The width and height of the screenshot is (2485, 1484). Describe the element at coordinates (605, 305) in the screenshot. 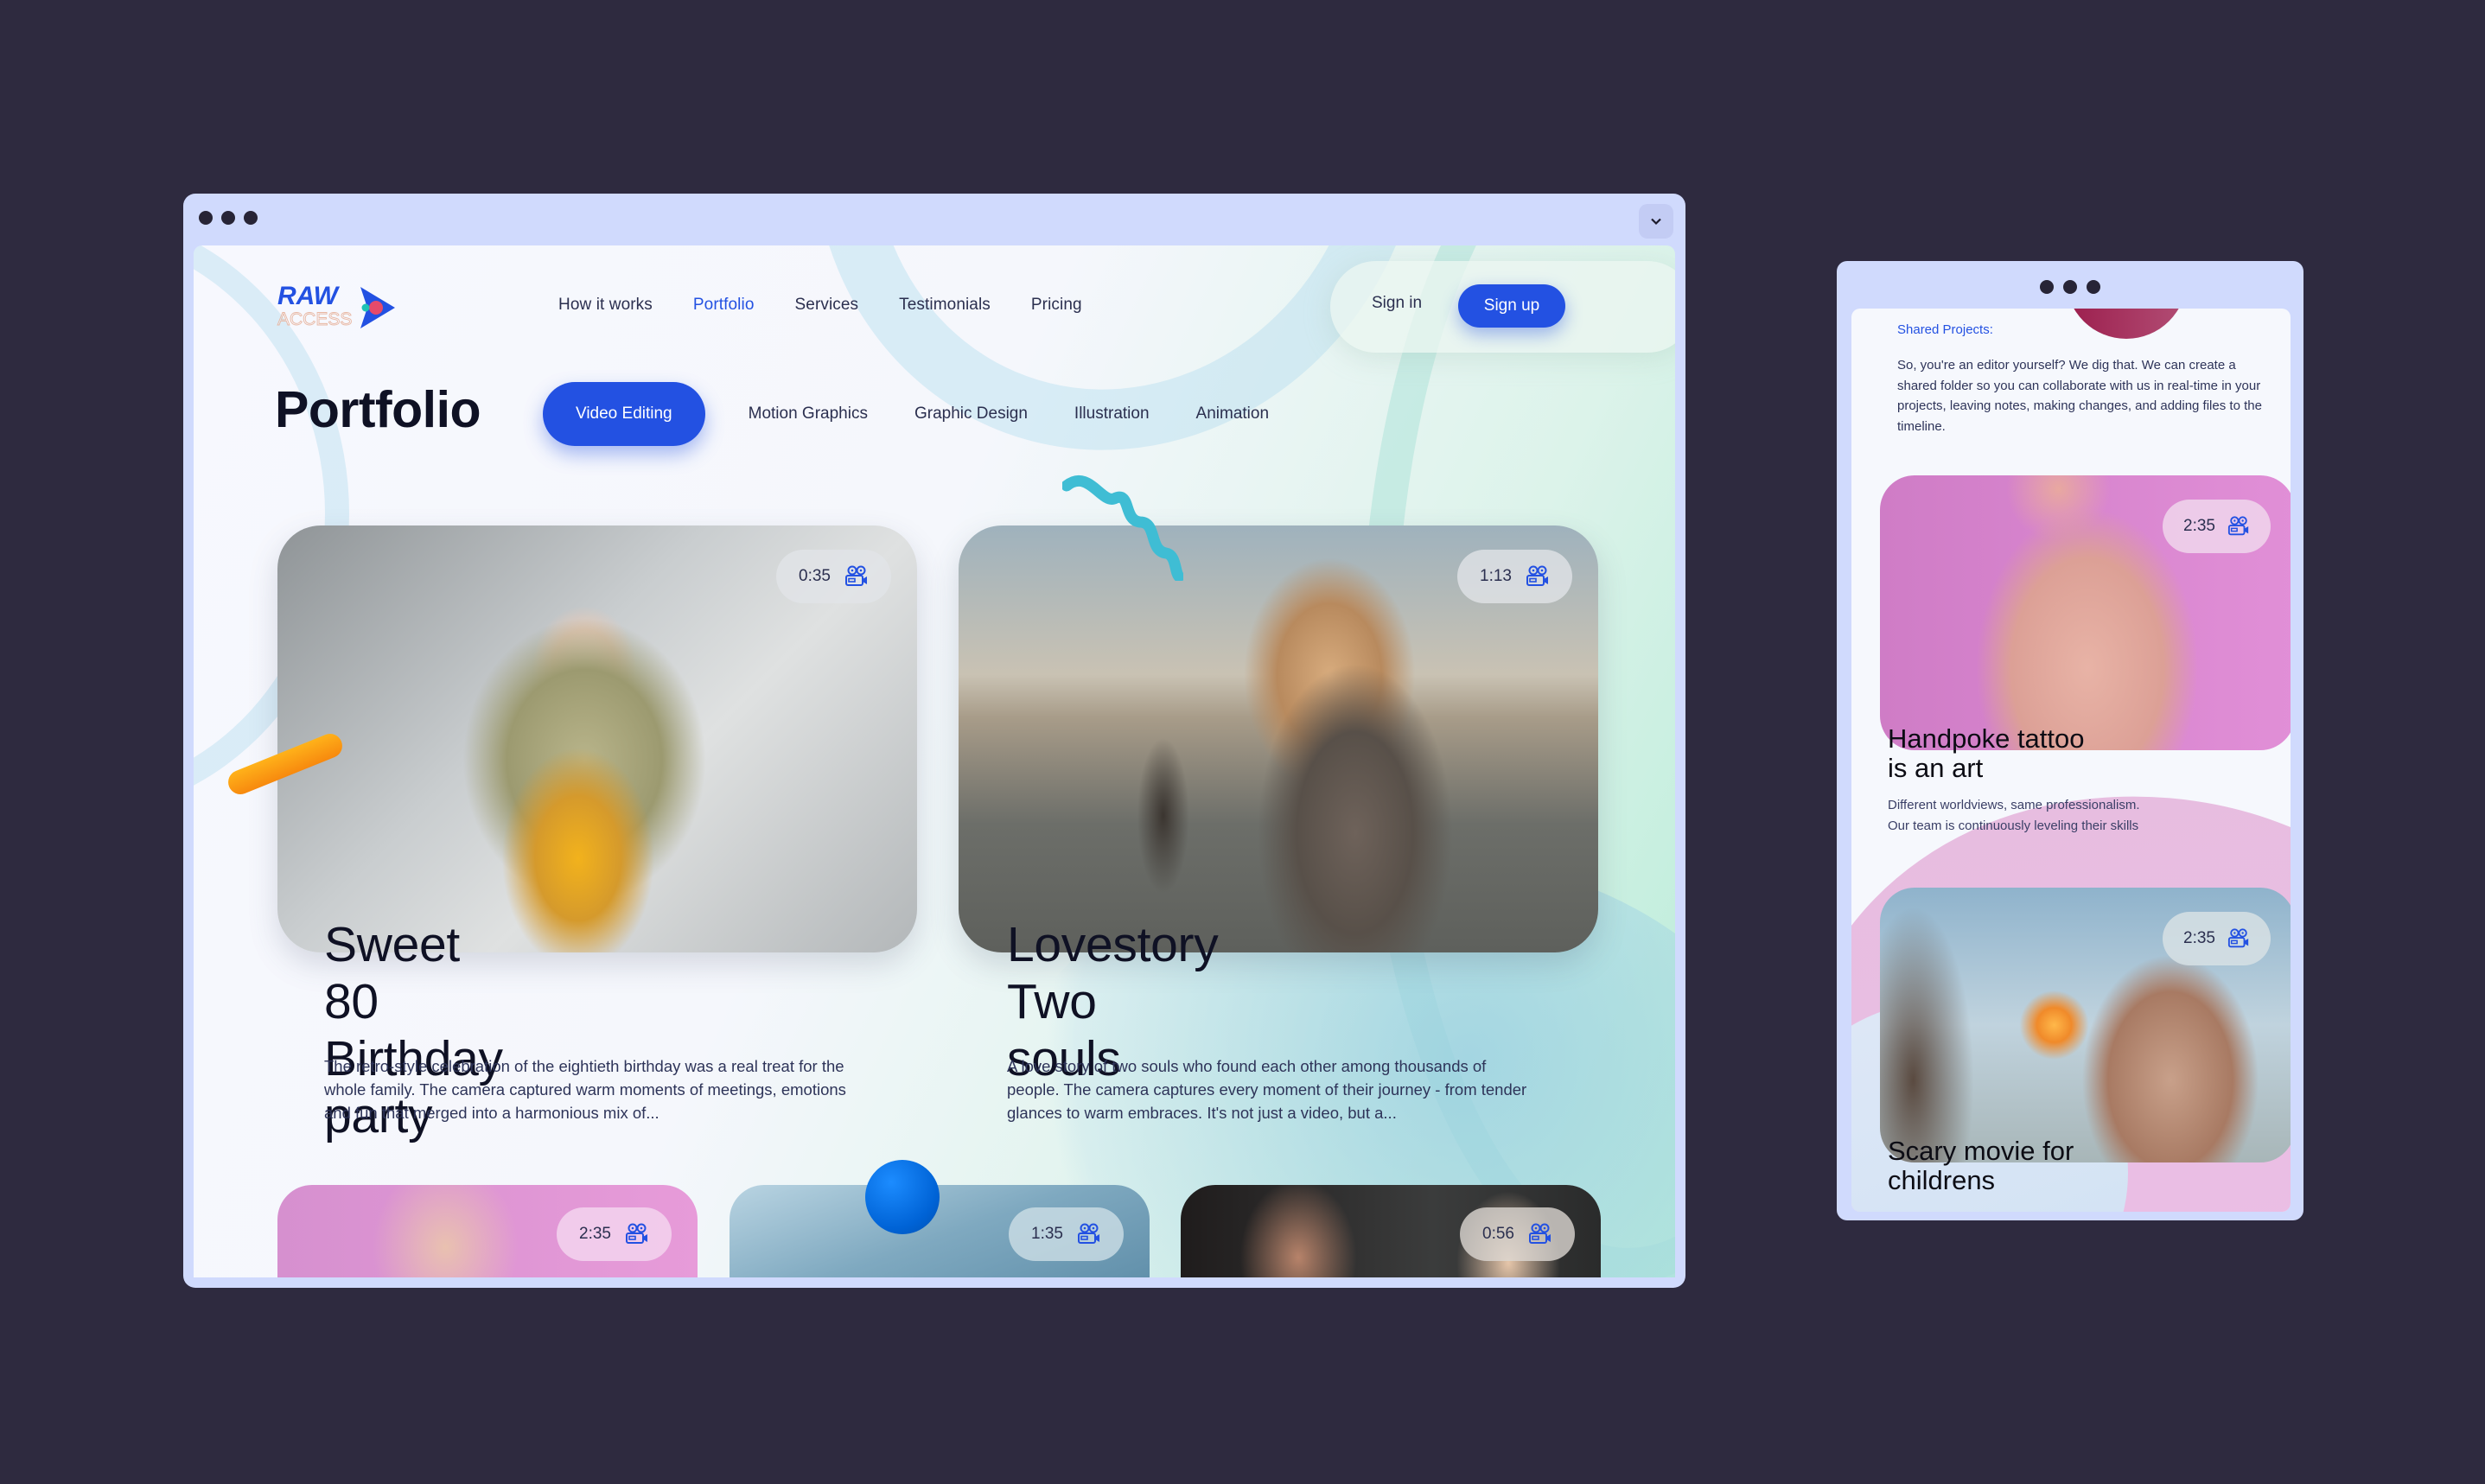

I see `nav-how-it-works: How it works` at that location.